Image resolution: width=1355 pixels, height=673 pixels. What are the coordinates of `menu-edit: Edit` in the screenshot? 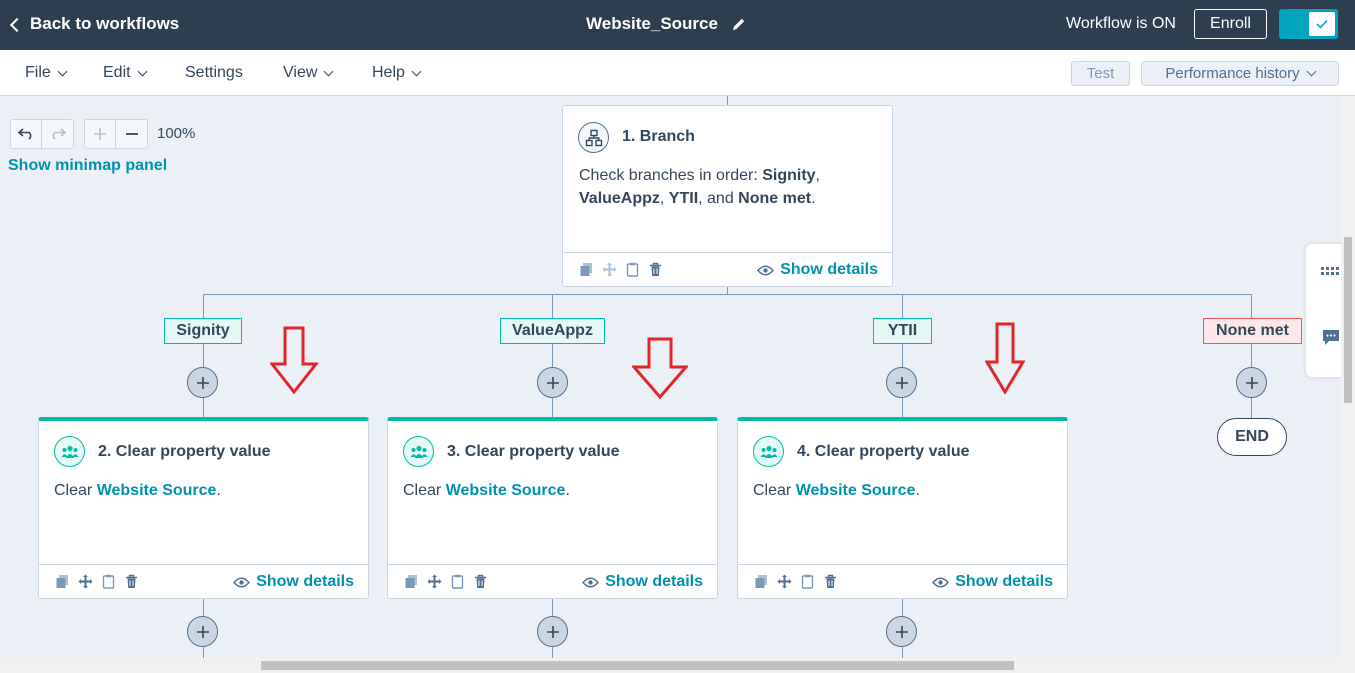 It's located at (125, 73).